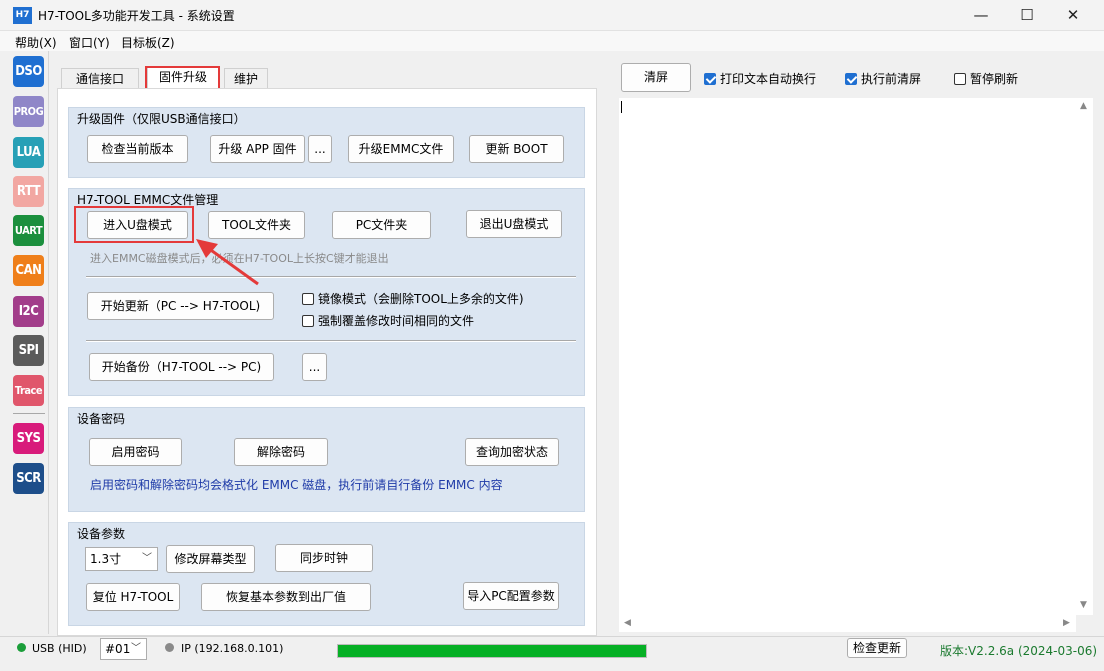 The height and width of the screenshot is (671, 1104). Describe the element at coordinates (28, 230) in the screenshot. I see `tool-uart-button: UART` at that location.